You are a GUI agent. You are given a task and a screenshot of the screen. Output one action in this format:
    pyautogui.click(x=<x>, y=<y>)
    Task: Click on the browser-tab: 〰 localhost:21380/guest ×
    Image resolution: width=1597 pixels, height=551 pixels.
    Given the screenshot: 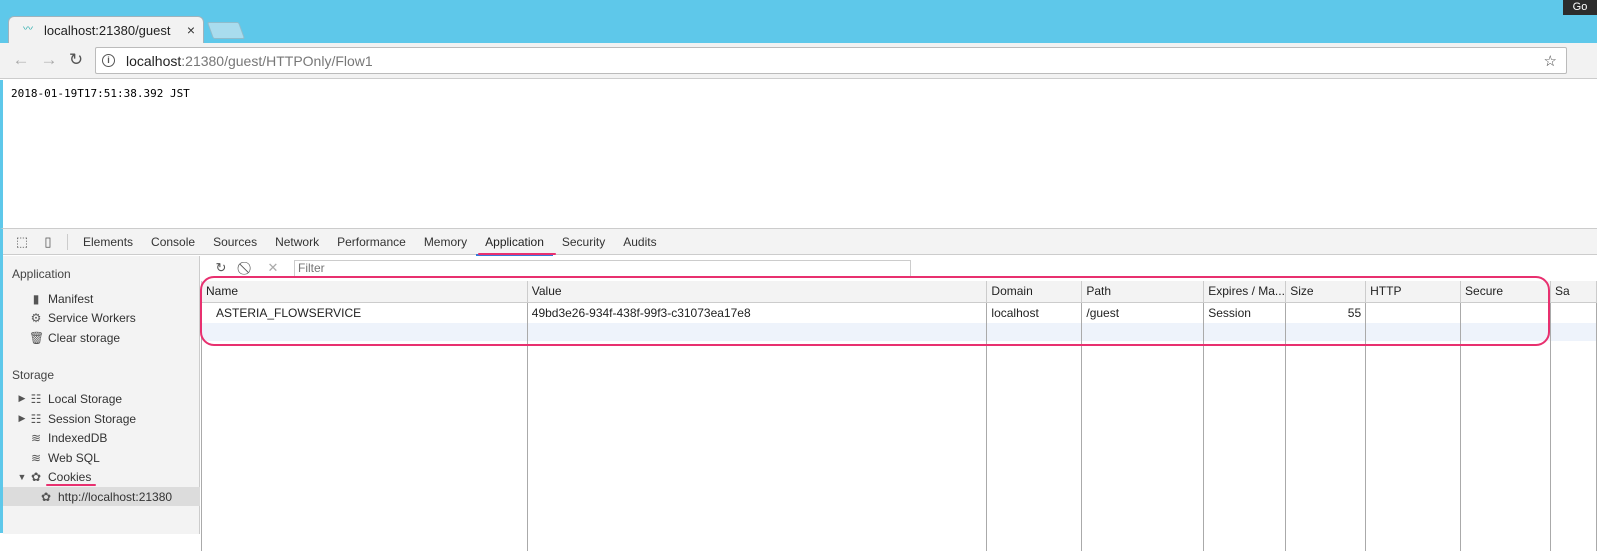 What is the action you would take?
    pyautogui.click(x=106, y=29)
    